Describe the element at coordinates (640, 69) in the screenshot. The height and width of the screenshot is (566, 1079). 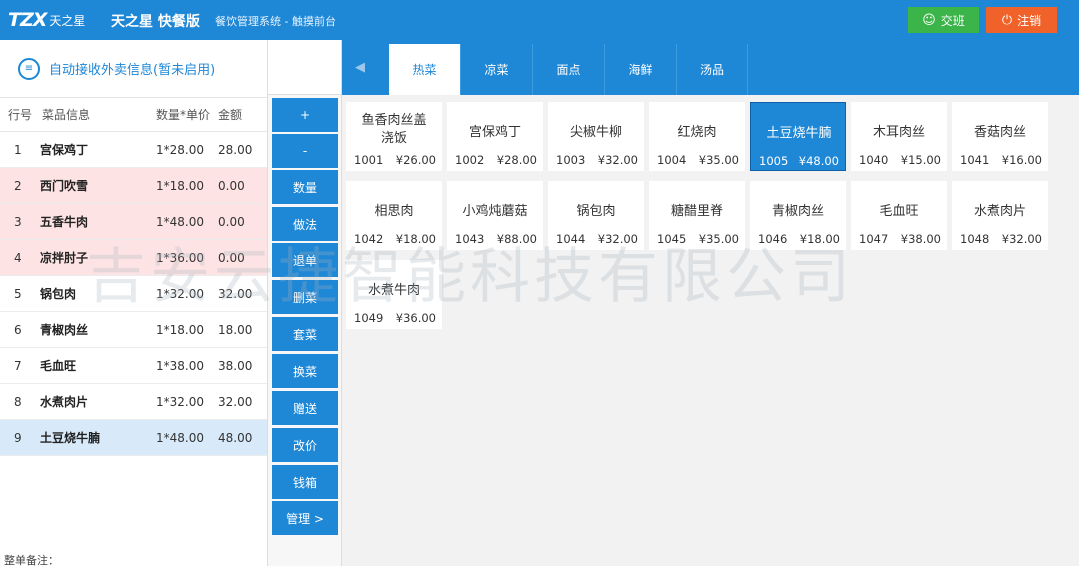
I see `tab-seafood: 海鲜` at that location.